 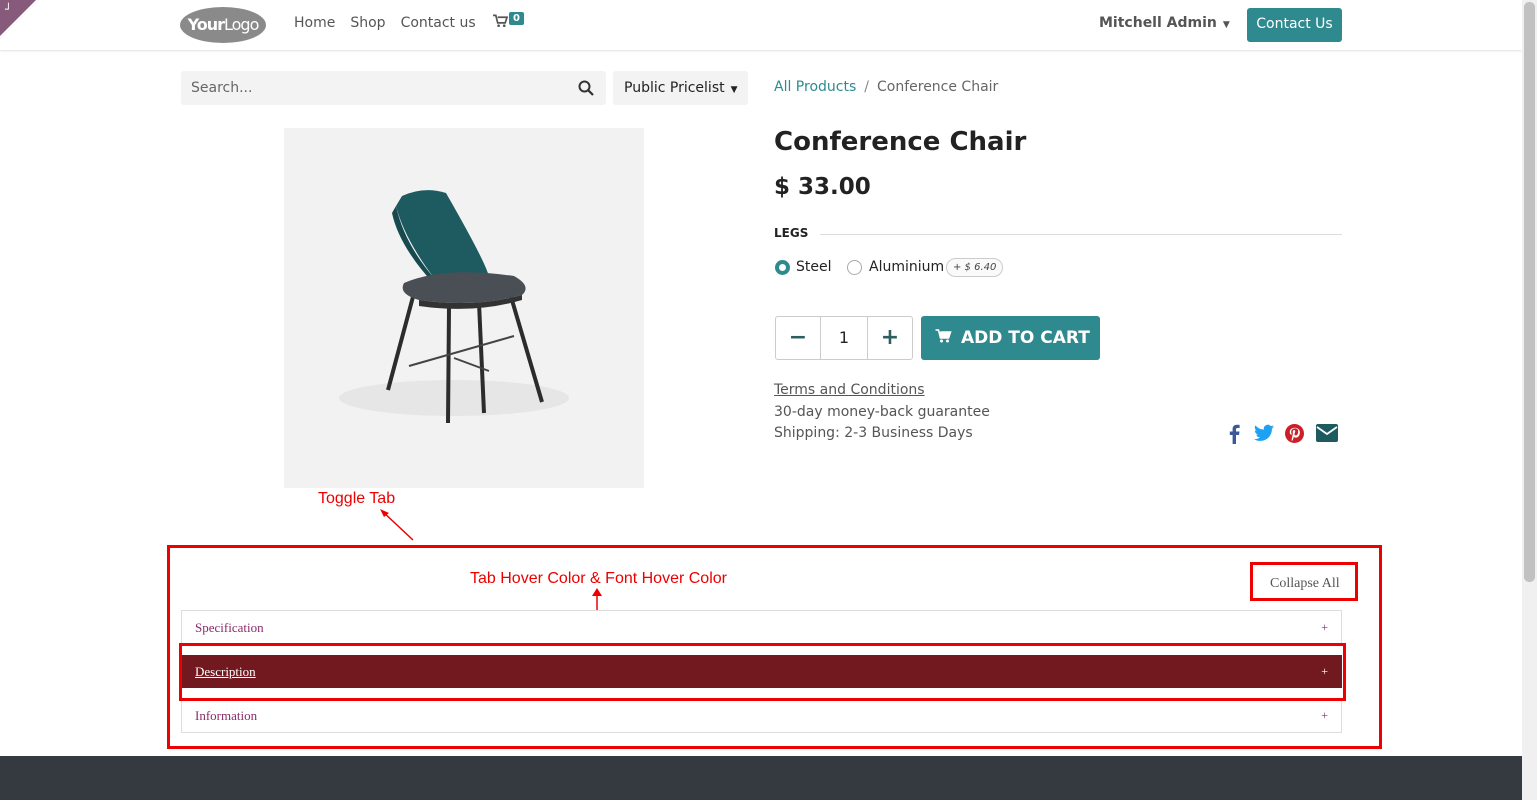 I want to click on search-input, so click(x=371, y=88).